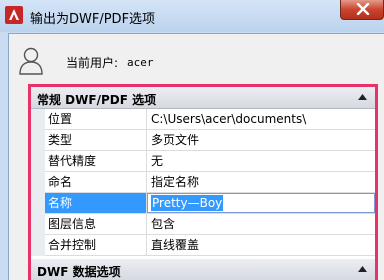 The height and width of the screenshot is (280, 384). What do you see at coordinates (203, 245) in the screenshot?
I see `property-row-merge-control: 合并控制 直线覆盖` at bounding box center [203, 245].